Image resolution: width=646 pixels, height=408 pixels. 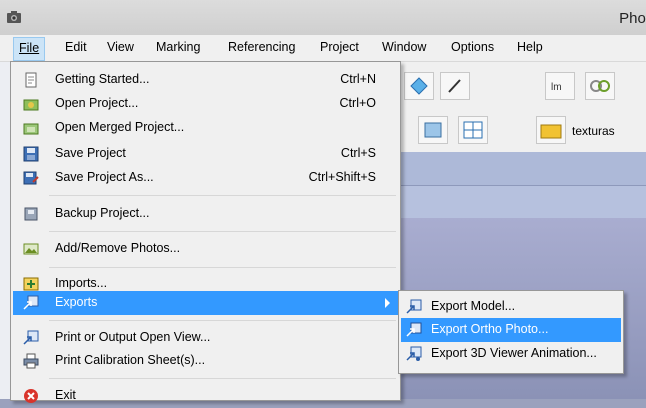 What do you see at coordinates (31, 178) in the screenshot?
I see `save-as-icon` at bounding box center [31, 178].